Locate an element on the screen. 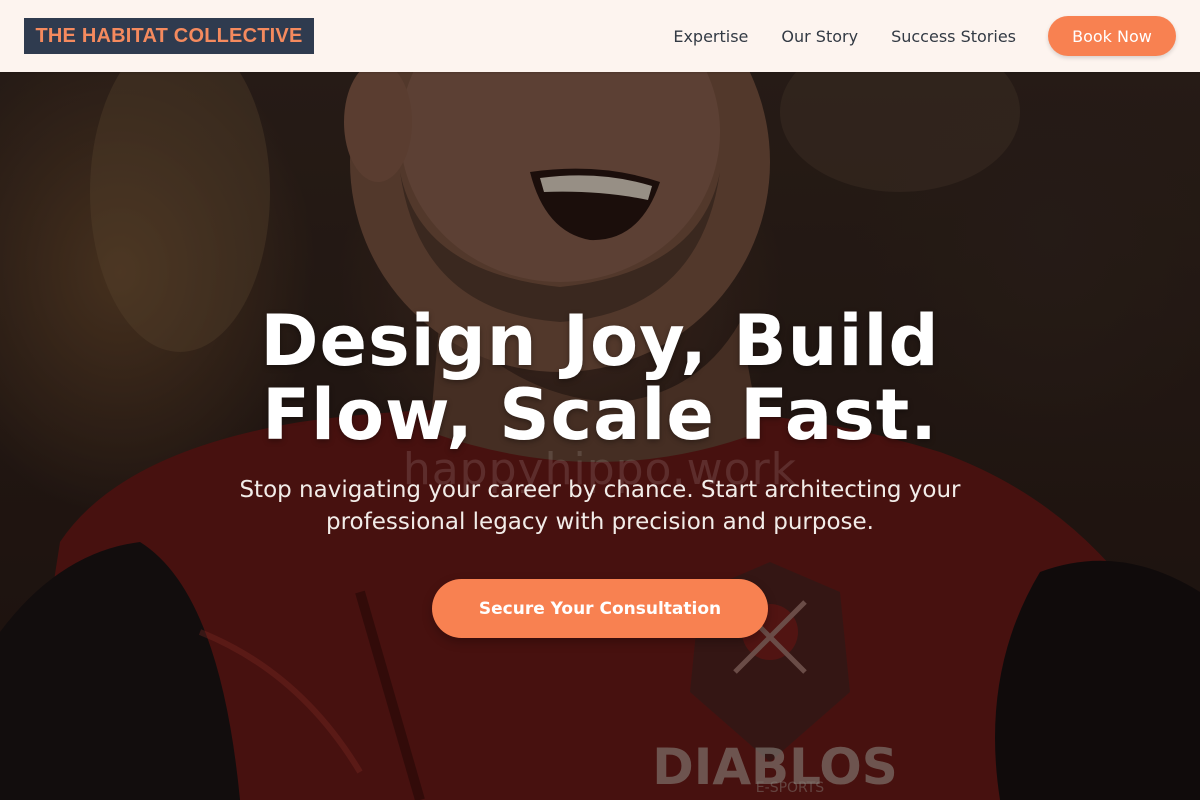 This screenshot has width=1200, height=800. secure-consultation-button: Secure Your Consultation is located at coordinates (600, 608).